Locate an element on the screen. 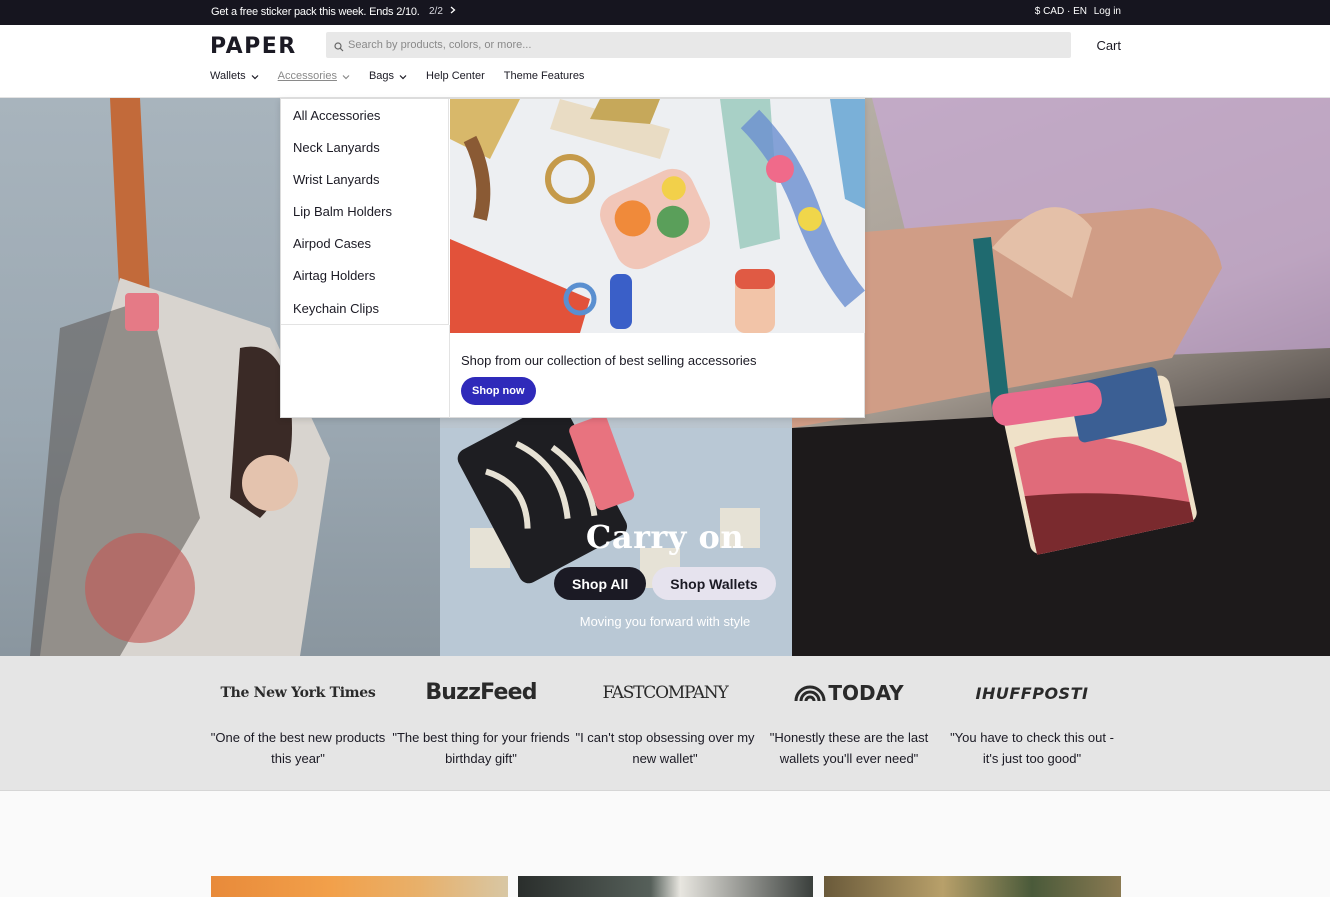  nav-item-label: Theme Features is located at coordinates (544, 76).